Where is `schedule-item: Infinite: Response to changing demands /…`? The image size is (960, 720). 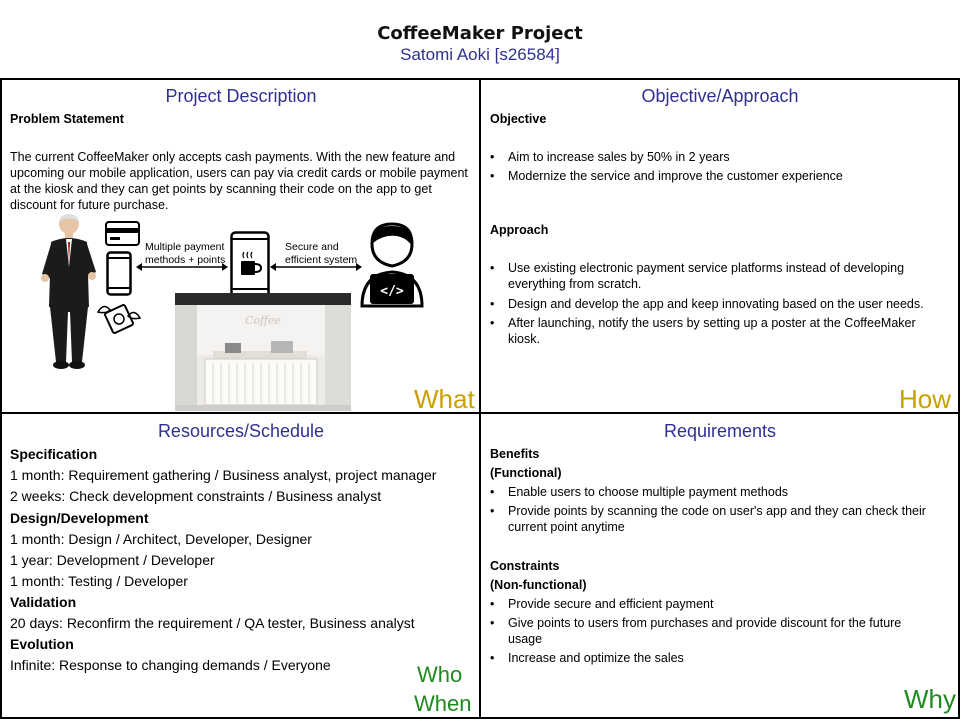 schedule-item: Infinite: Response to changing demands /… is located at coordinates (170, 665).